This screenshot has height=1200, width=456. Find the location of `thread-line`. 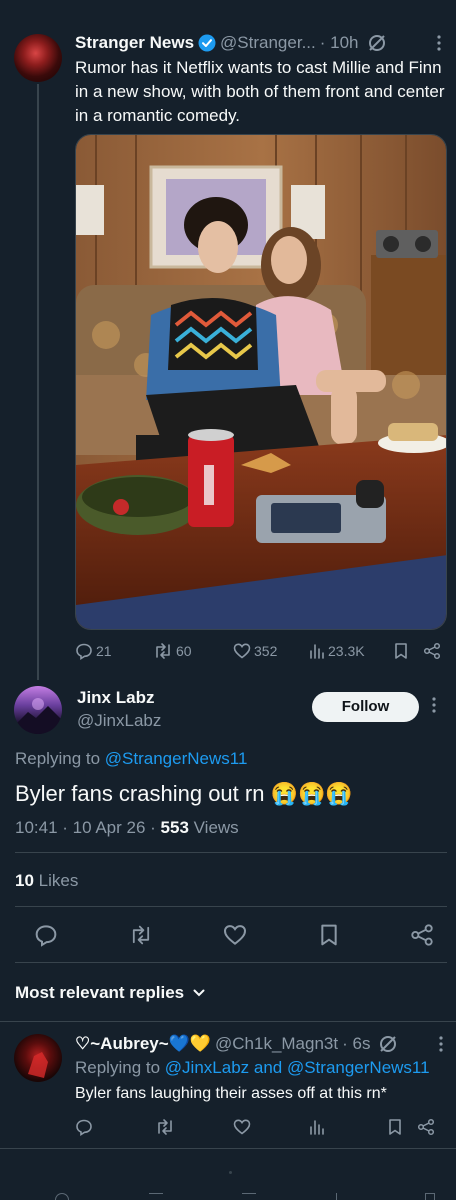

thread-line is located at coordinates (38, 382).